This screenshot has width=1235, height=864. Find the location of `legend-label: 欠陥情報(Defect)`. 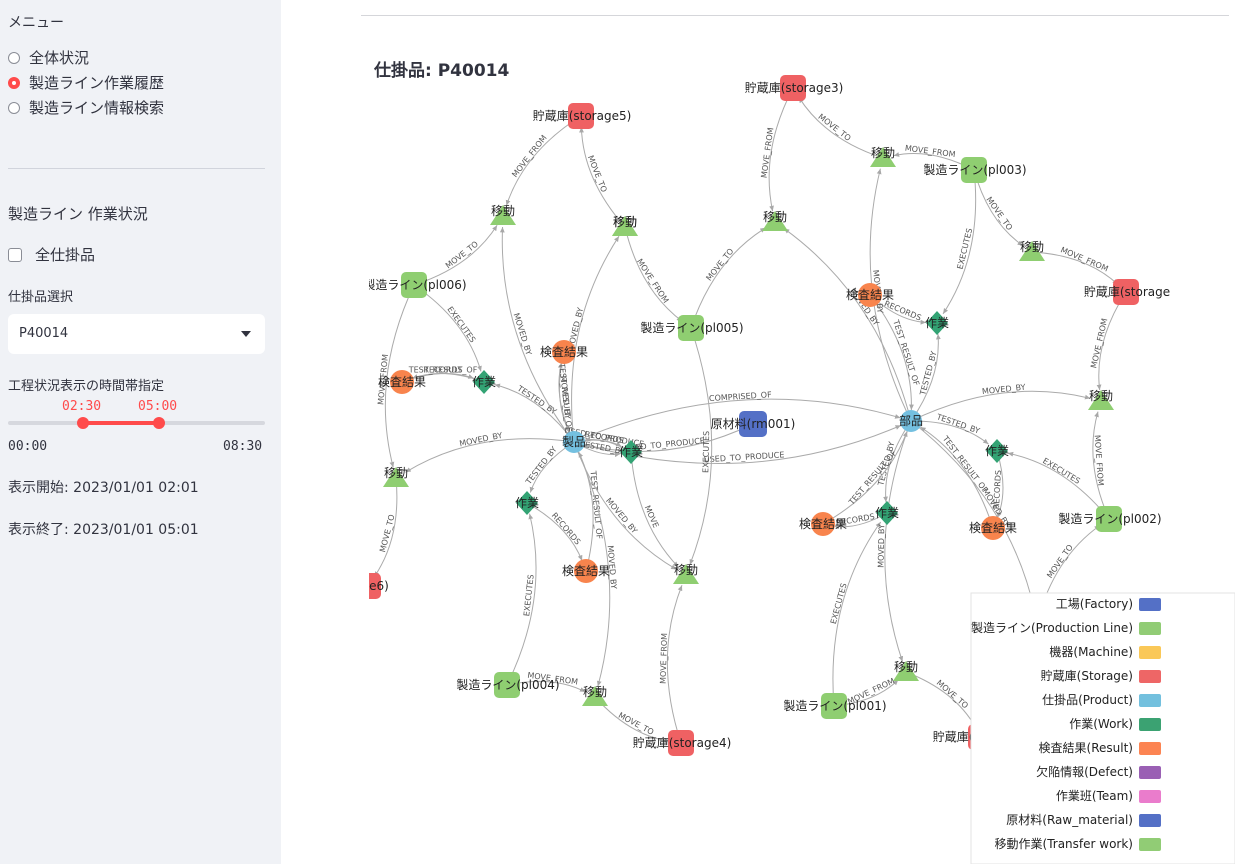

legend-label: 欠陥情報(Defect) is located at coordinates (1084, 771).